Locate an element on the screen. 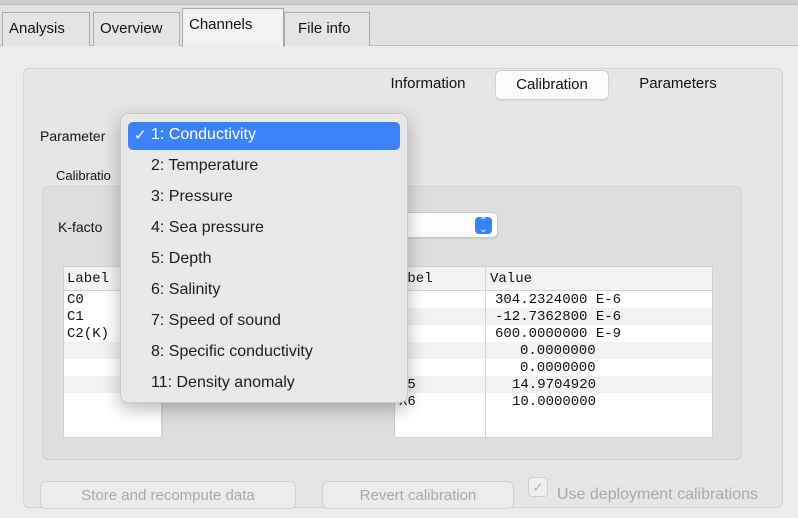 This screenshot has width=798, height=518. use-deployment-checkbox: ✓ is located at coordinates (538, 487).